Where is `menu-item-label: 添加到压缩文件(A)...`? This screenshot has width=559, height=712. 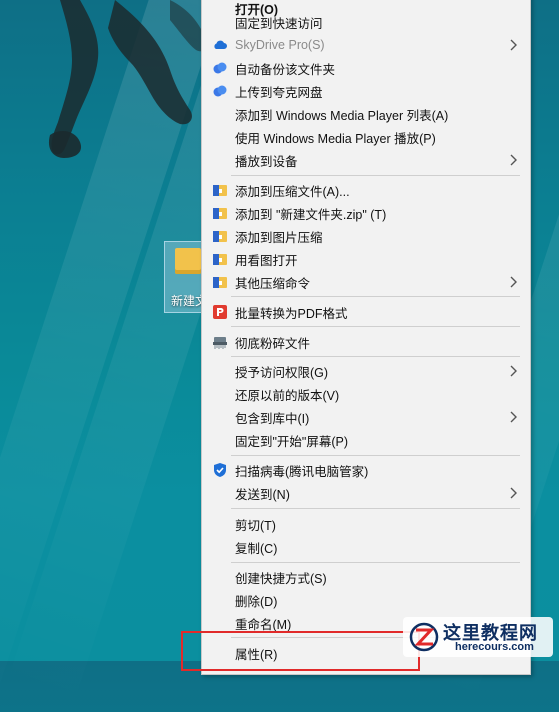 menu-item-label: 添加到压缩文件(A)... is located at coordinates (292, 191).